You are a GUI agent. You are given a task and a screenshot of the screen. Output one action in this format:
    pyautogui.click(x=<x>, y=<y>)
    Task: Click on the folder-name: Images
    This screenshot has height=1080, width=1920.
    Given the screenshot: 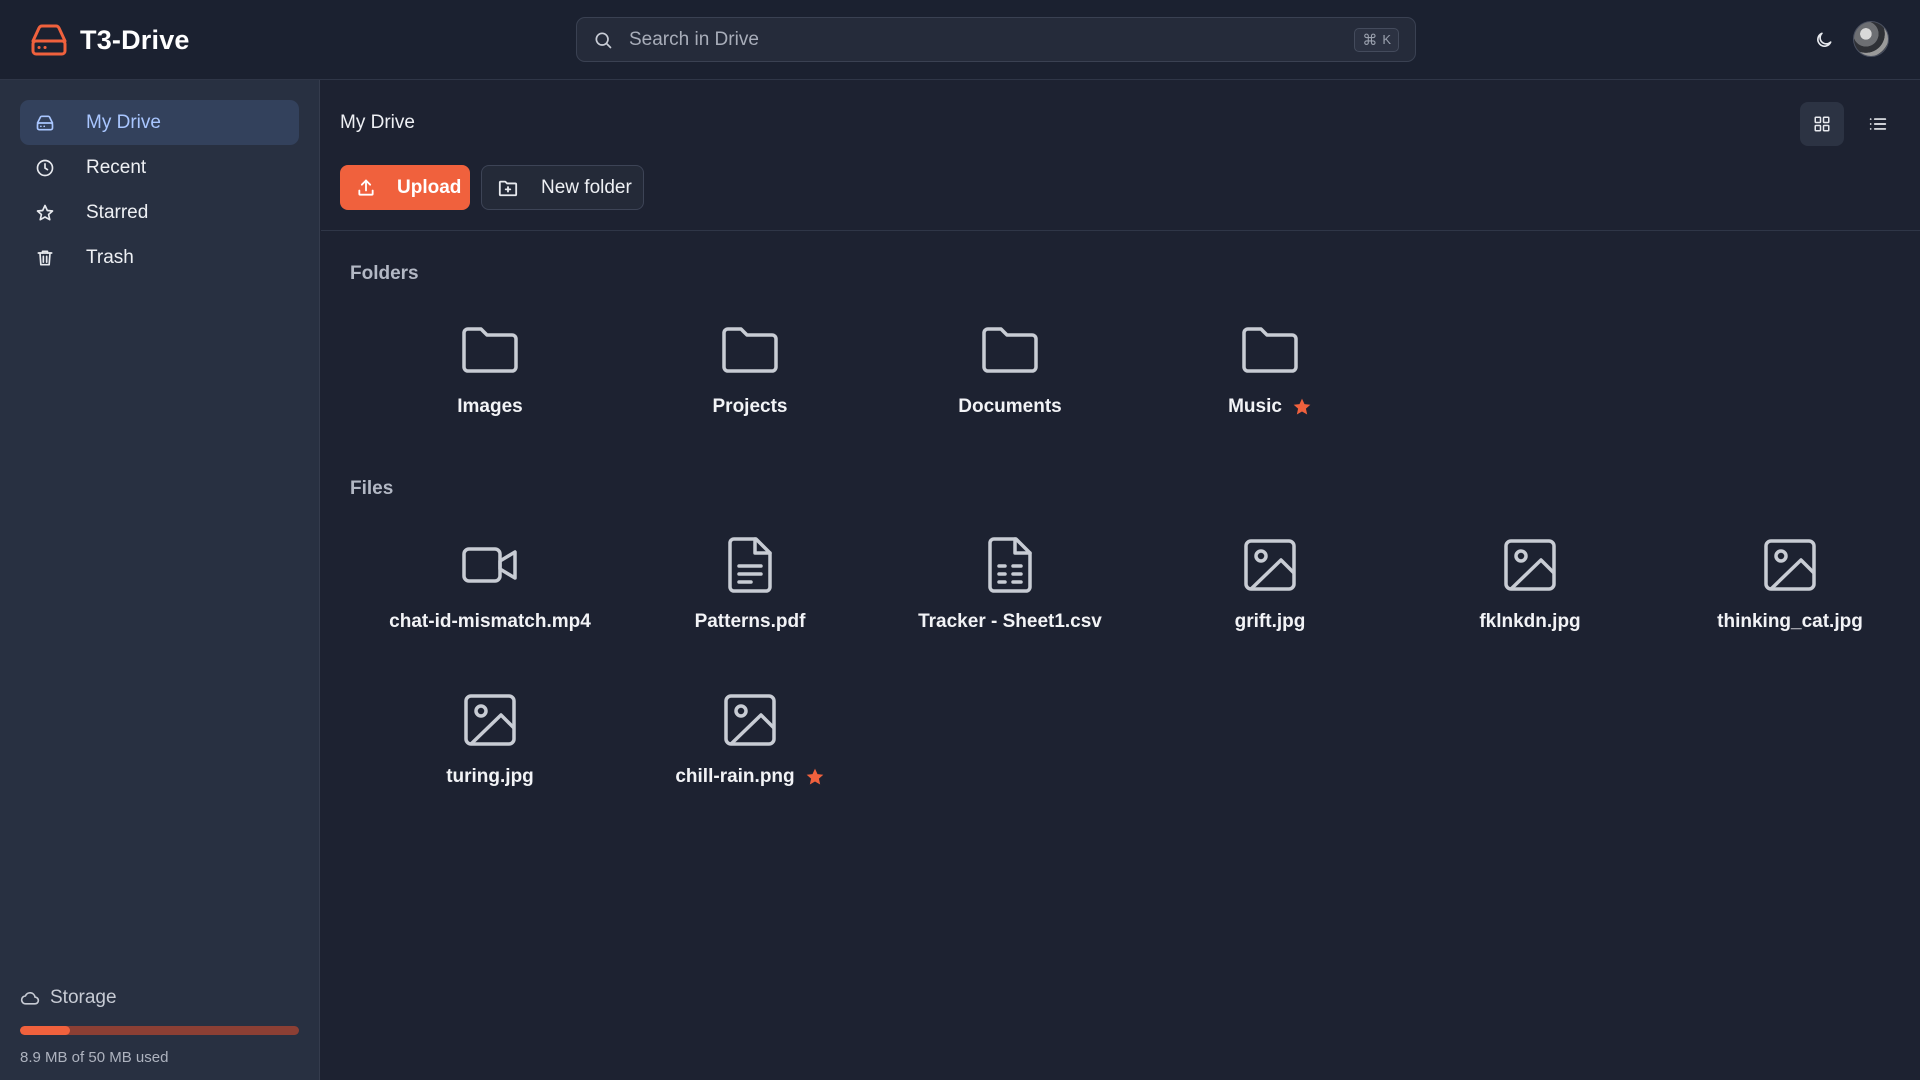 What is the action you would take?
    pyautogui.click(x=490, y=406)
    